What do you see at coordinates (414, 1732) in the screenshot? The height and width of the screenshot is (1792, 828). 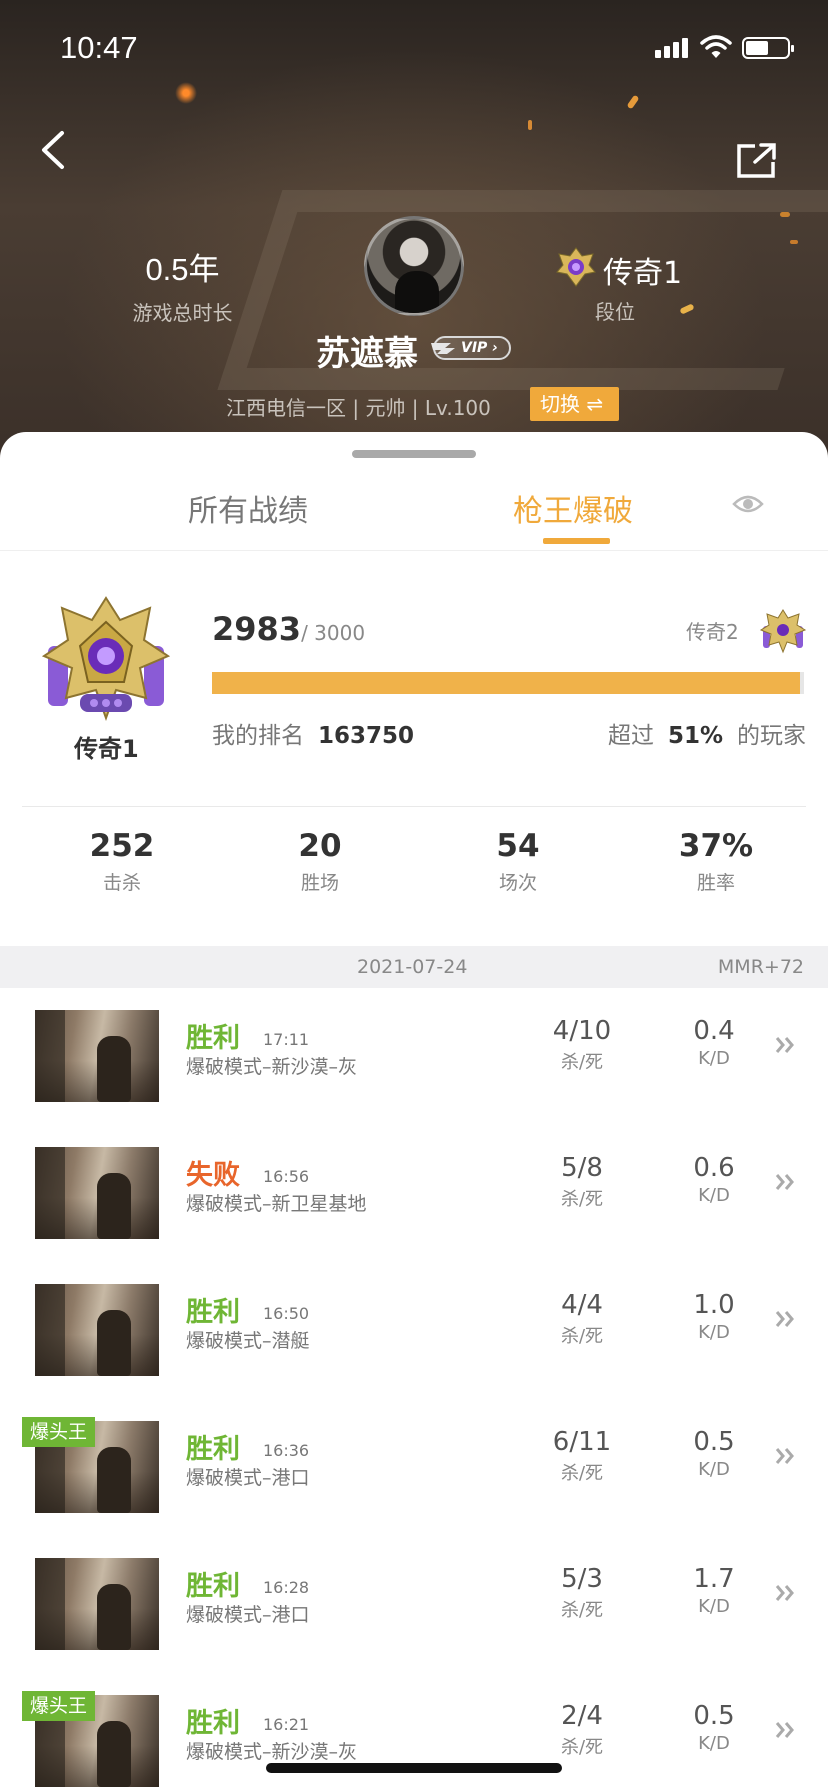 I see `match-row: 爆头王 胜利 16:21 爆破模式–新沙漠–灰 2/4 杀/死 0.5 K/D` at bounding box center [414, 1732].